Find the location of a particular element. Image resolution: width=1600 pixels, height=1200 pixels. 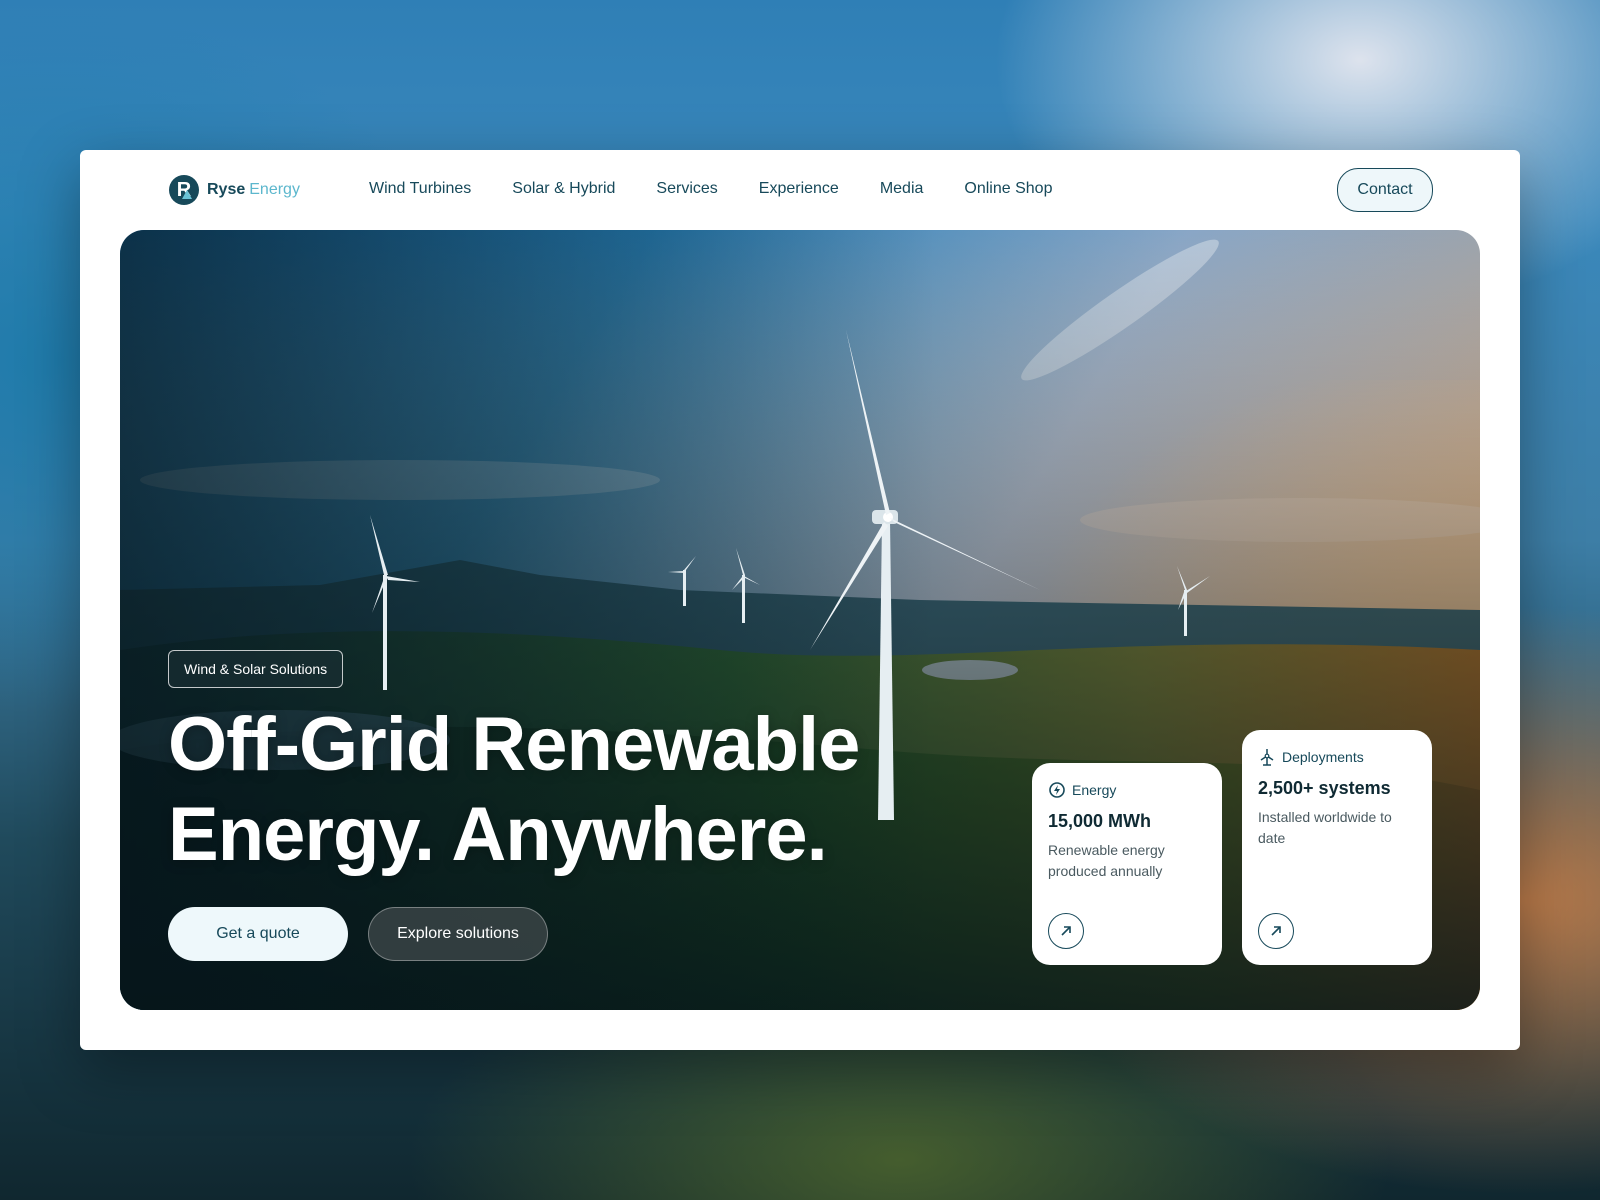

hero-headline-line2: Energy. Anywhere. is located at coordinates (498, 834).